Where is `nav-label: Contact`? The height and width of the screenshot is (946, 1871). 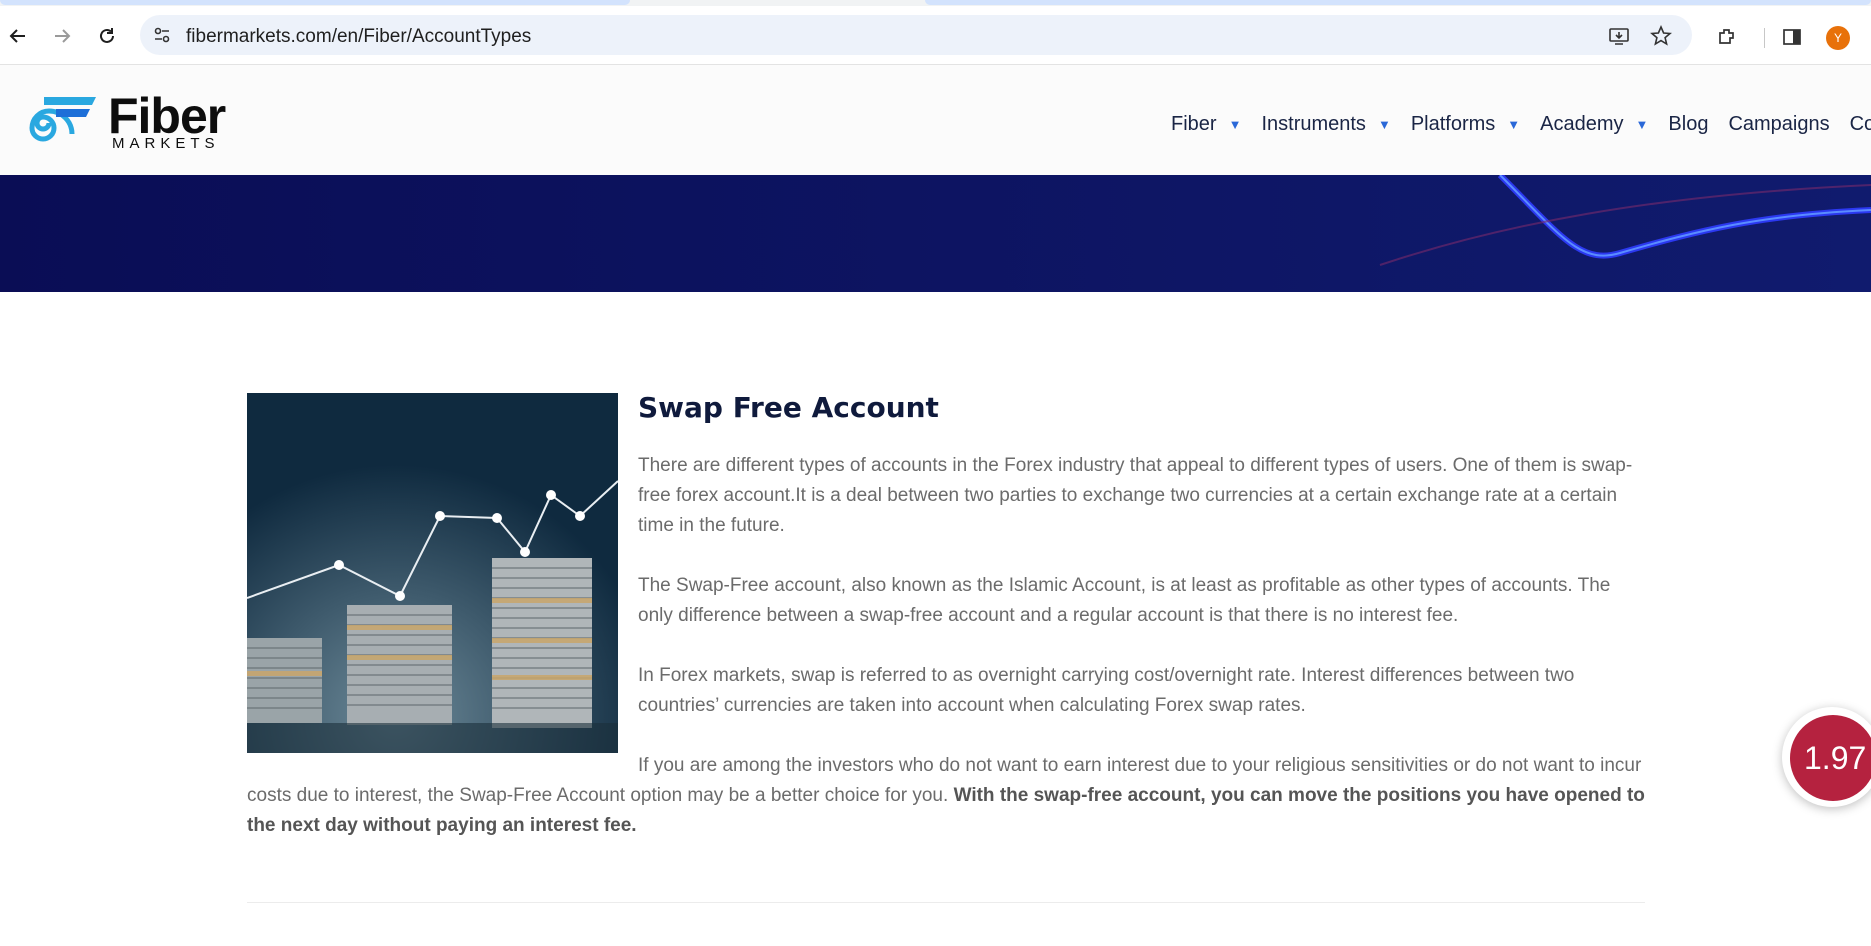
nav-label: Contact is located at coordinates (1860, 123).